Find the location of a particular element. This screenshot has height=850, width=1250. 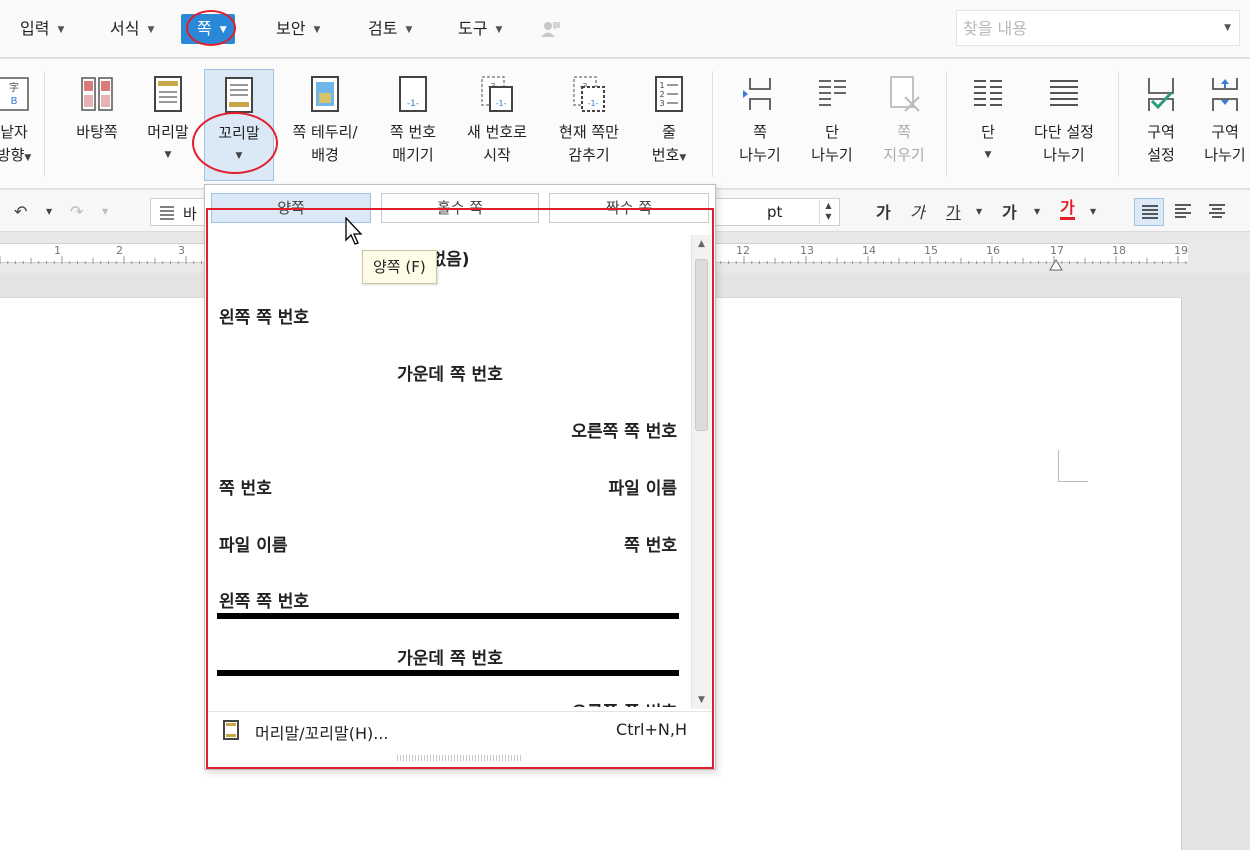

section-settings-button: 구역 설정 is located at coordinates (1161, 118).